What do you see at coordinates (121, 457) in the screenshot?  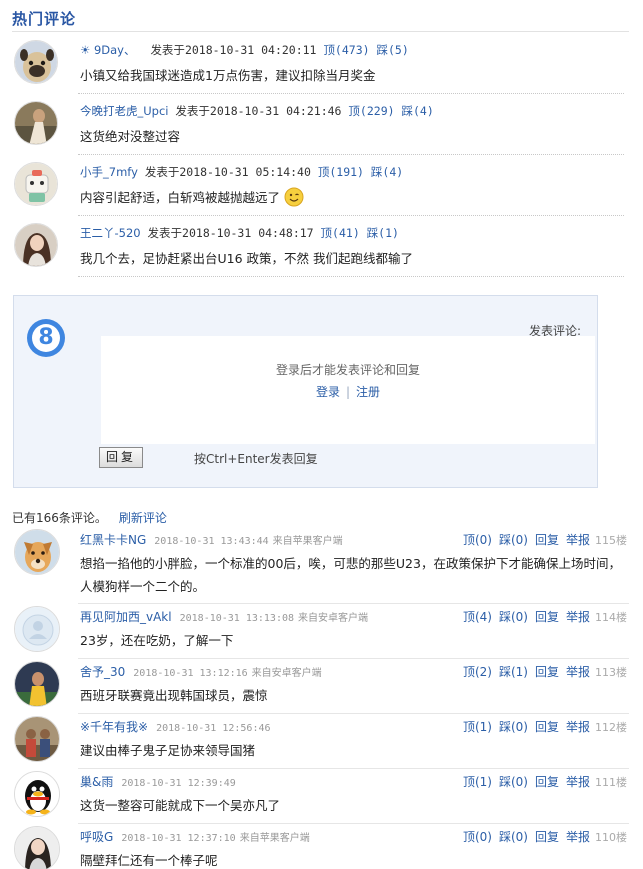 I see `reply-button: 回复` at bounding box center [121, 457].